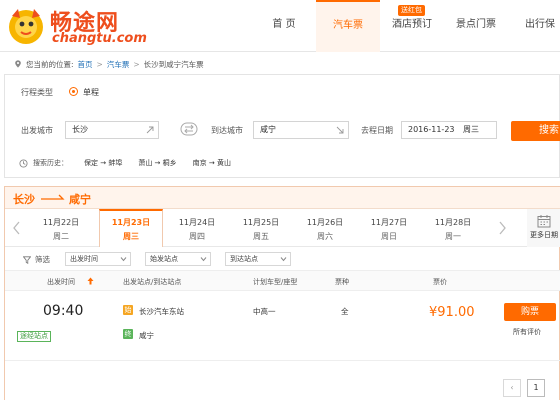  What do you see at coordinates (540, 24) in the screenshot?
I see `nav-insurance-label: 出行保` at bounding box center [540, 24].